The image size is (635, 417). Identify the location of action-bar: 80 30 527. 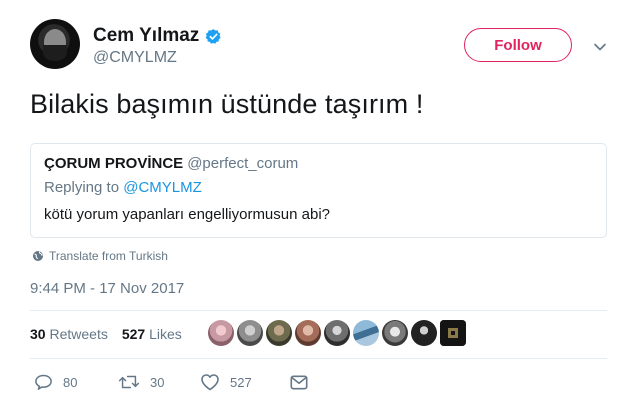
(171, 382).